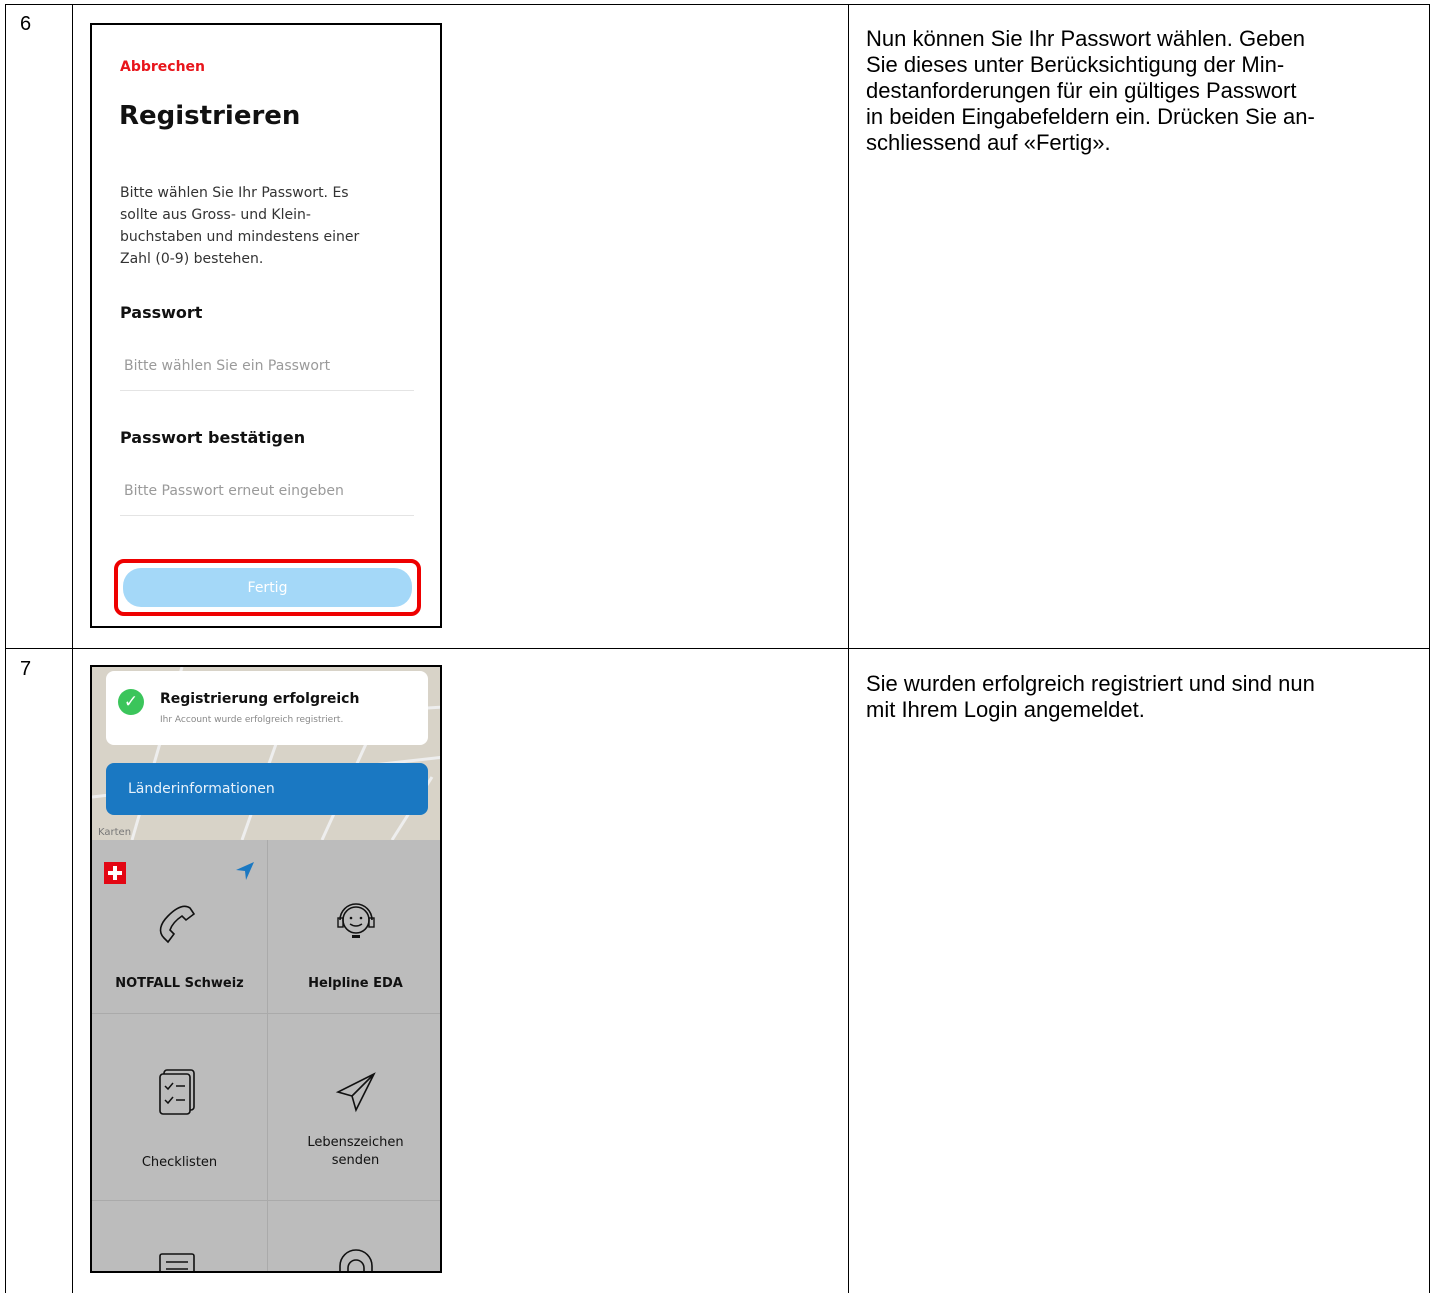 This screenshot has width=1435, height=1293. Describe the element at coordinates (161, 312) in the screenshot. I see `password-label: Passwort` at that location.